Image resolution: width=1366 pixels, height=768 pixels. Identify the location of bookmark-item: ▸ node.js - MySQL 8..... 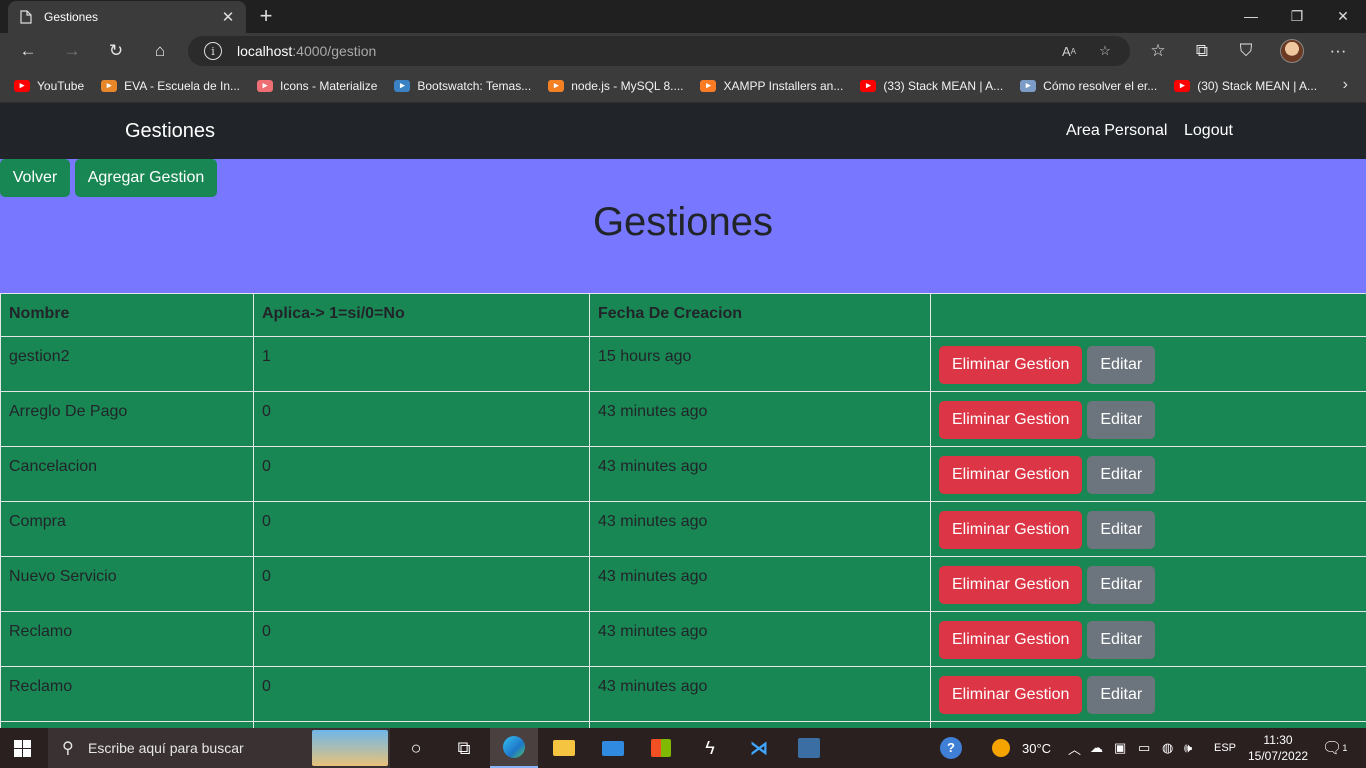
(615, 86).